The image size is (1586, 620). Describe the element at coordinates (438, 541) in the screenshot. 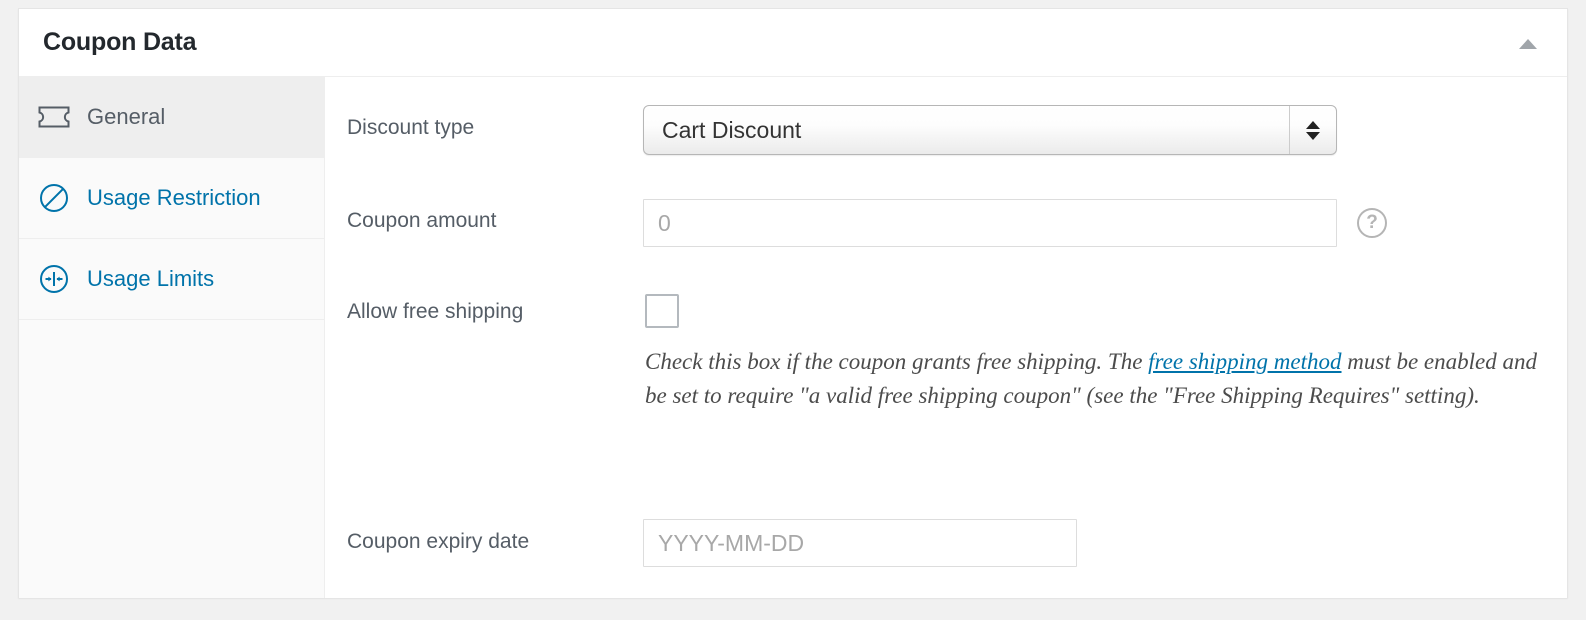

I see `coupon-expiry-date-label: Coupon expiry date` at that location.